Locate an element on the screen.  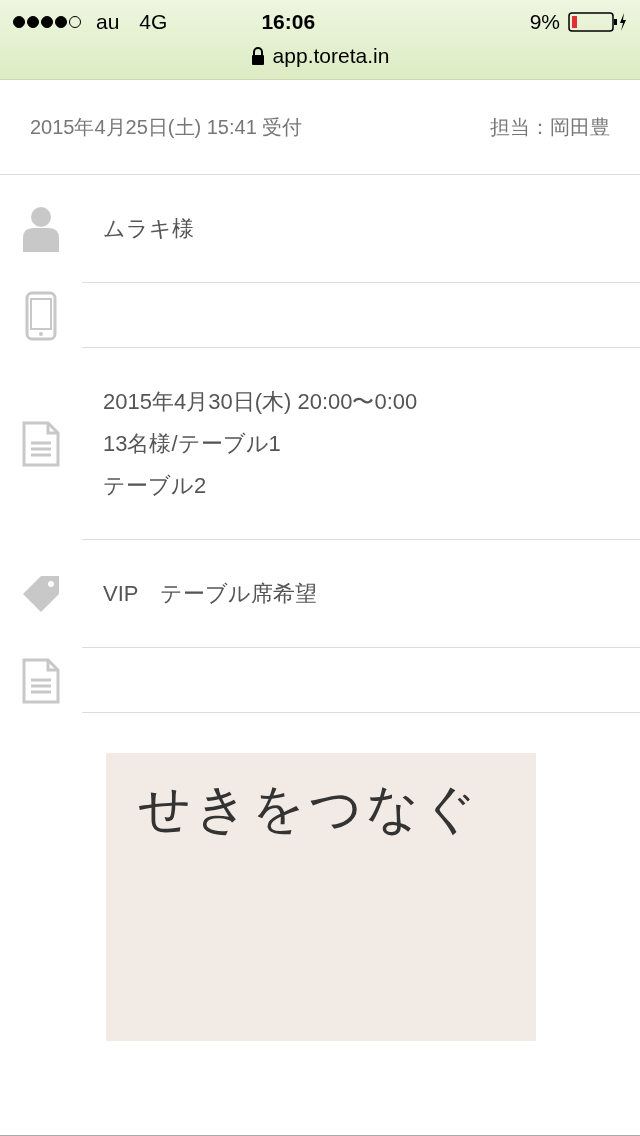
carrier-name: au is located at coordinates (108, 22).